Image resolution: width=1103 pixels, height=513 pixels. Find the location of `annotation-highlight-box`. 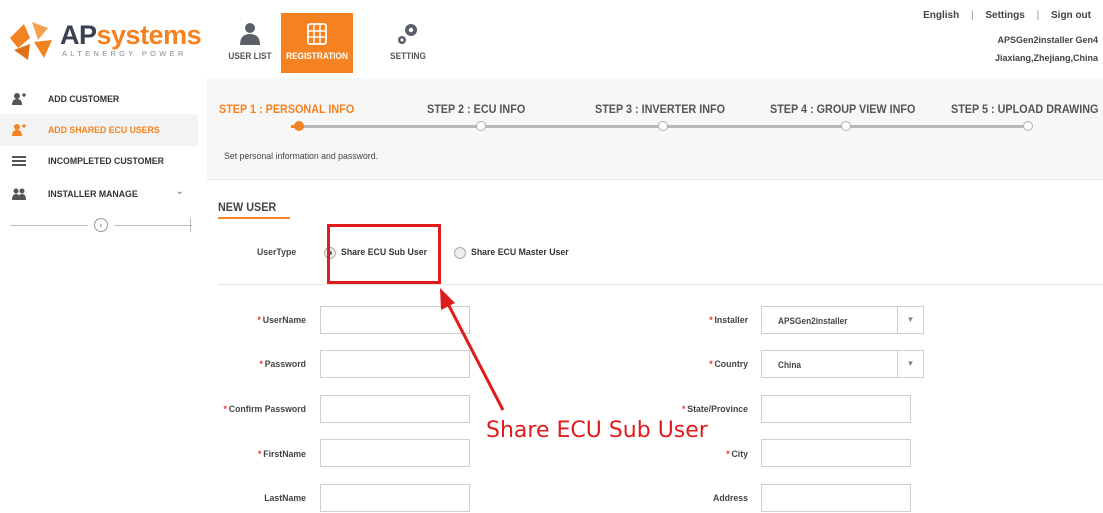

annotation-highlight-box is located at coordinates (384, 254).